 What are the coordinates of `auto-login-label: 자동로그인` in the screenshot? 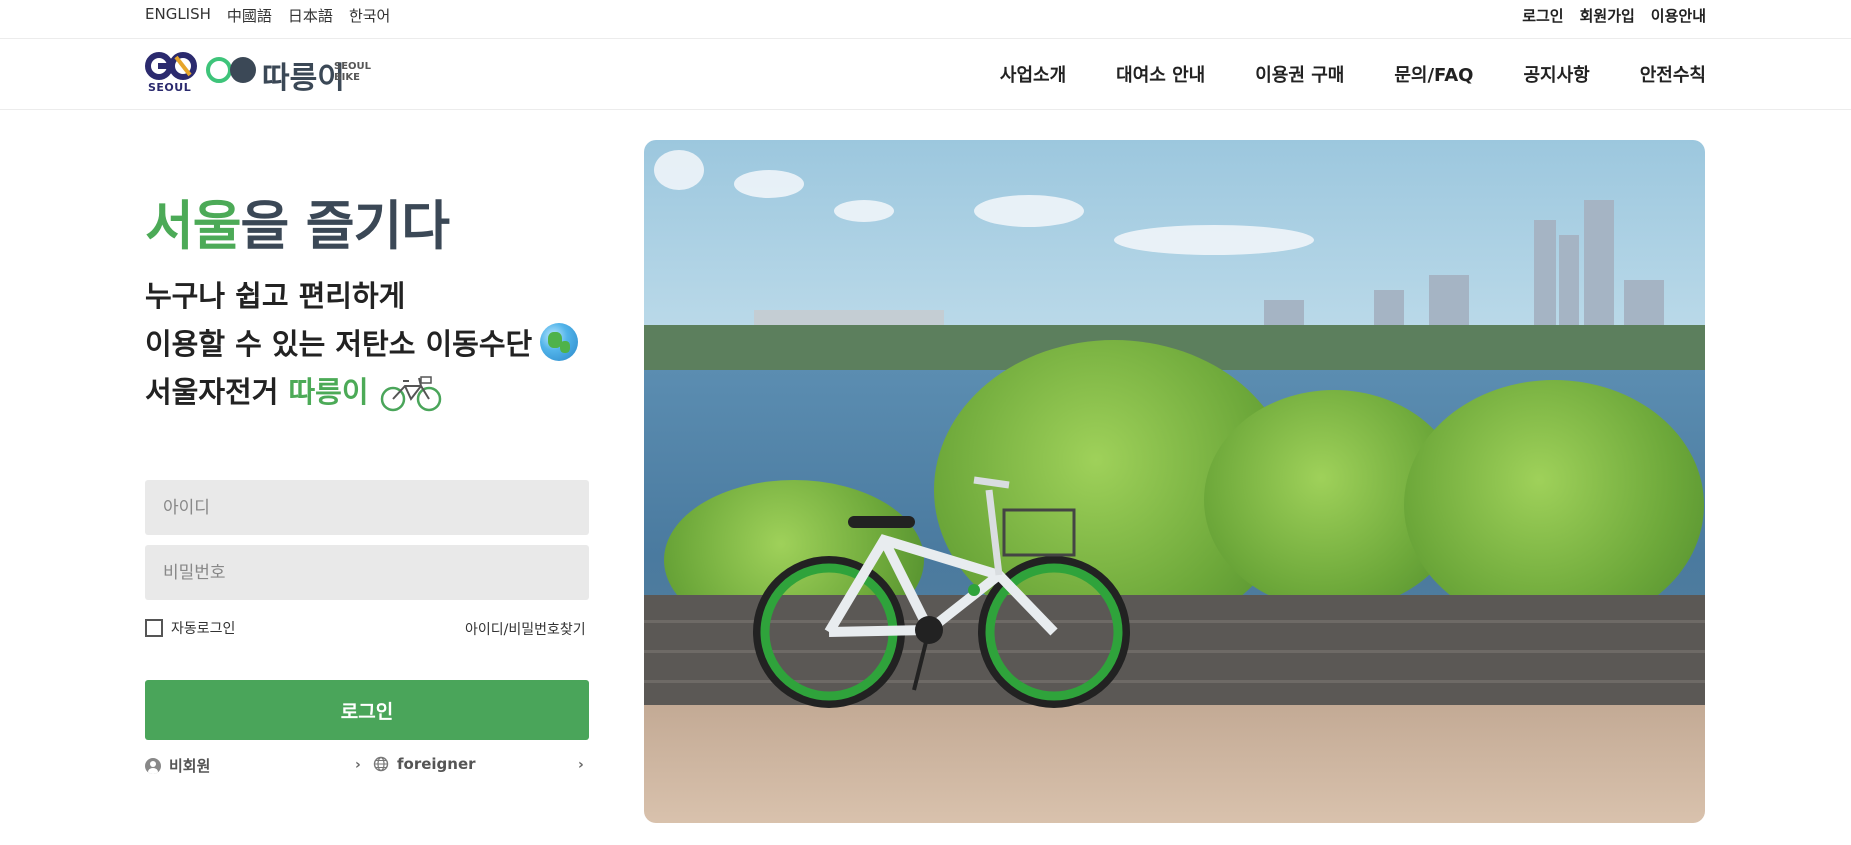 It's located at (203, 629).